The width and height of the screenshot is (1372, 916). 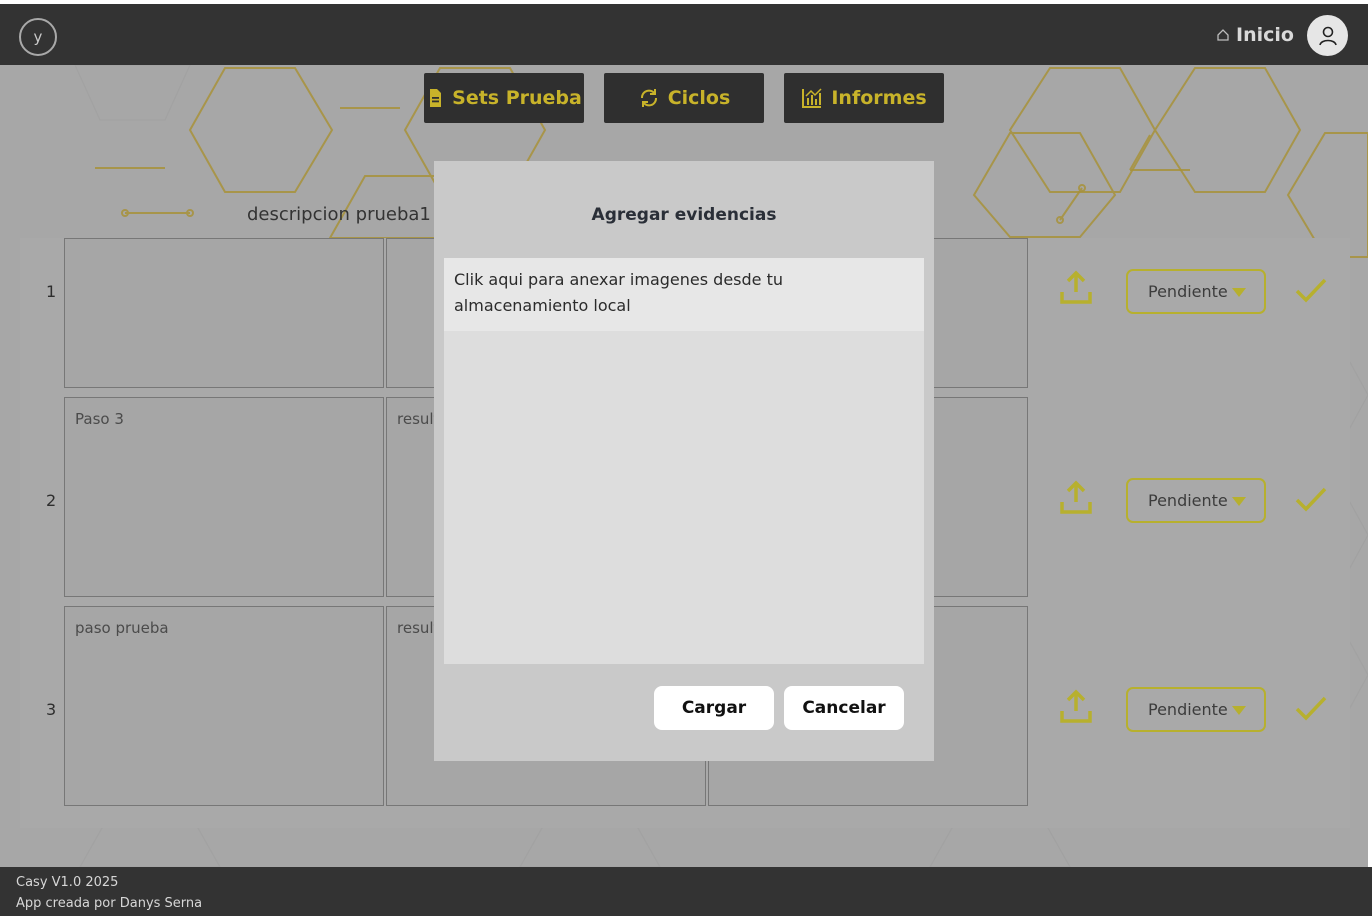 I want to click on logo-text: y, so click(x=38, y=37).